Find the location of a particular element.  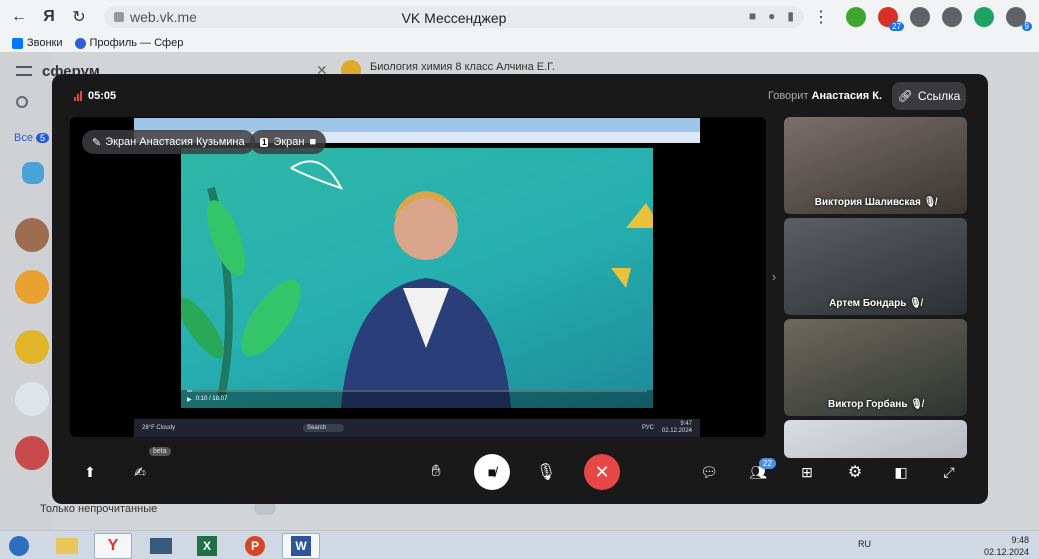

puzzle-icon is located at coordinates (920, 17).